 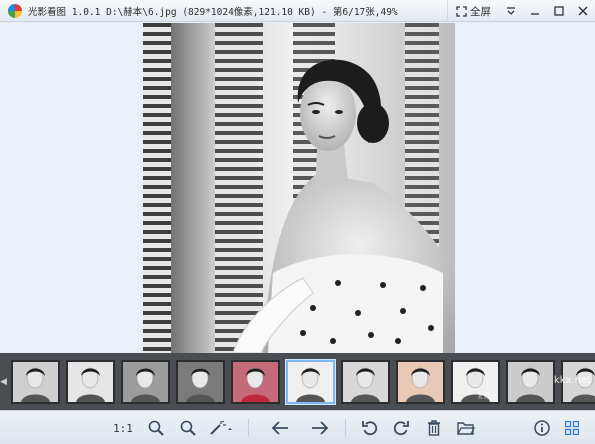 I want to click on magic-wand-icon, so click(x=221, y=427).